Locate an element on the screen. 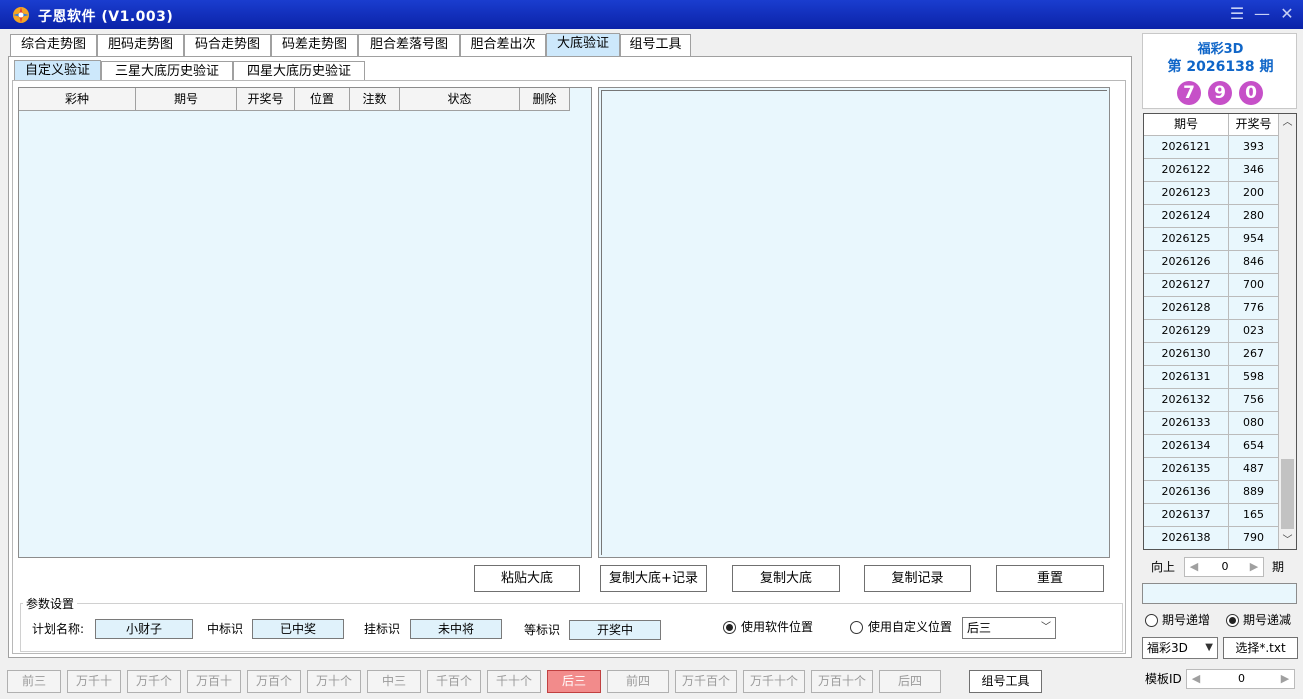 This screenshot has width=1303, height=699. pos-button-wan-shi-ge: 万十个 is located at coordinates (334, 681).